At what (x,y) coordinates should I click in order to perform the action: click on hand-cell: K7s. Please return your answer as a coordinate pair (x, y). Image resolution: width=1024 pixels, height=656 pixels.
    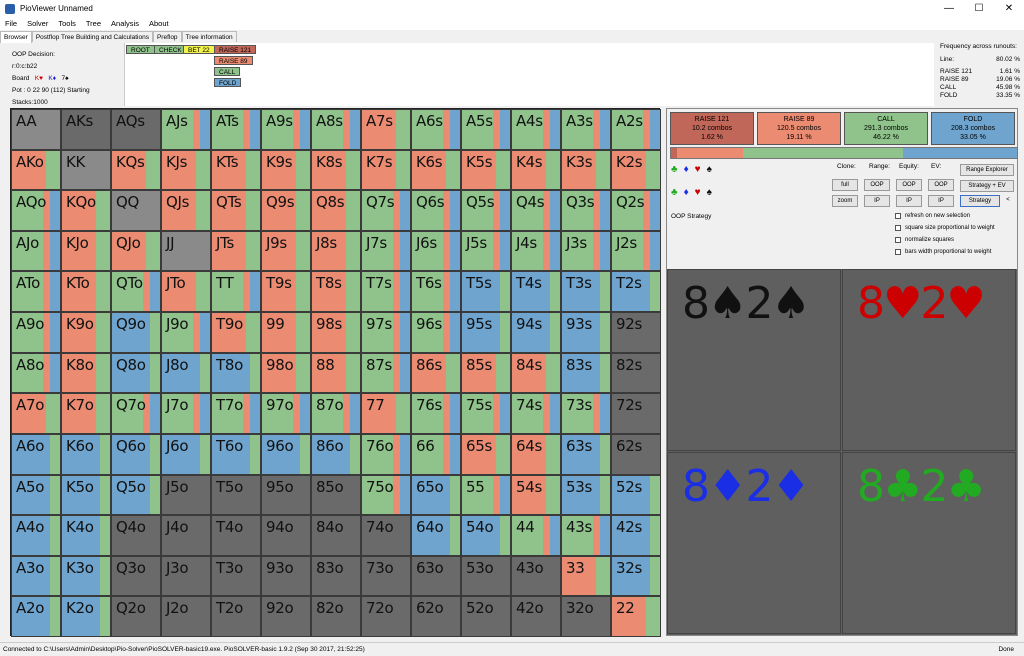
    Looking at the image, I should click on (386, 170).